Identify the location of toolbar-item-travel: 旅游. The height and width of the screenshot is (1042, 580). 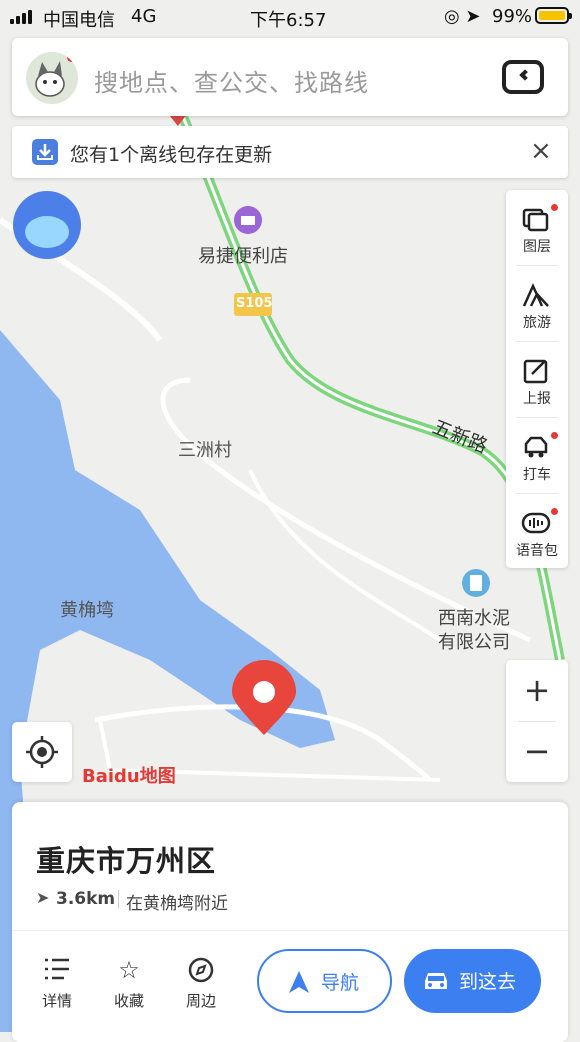
(537, 303).